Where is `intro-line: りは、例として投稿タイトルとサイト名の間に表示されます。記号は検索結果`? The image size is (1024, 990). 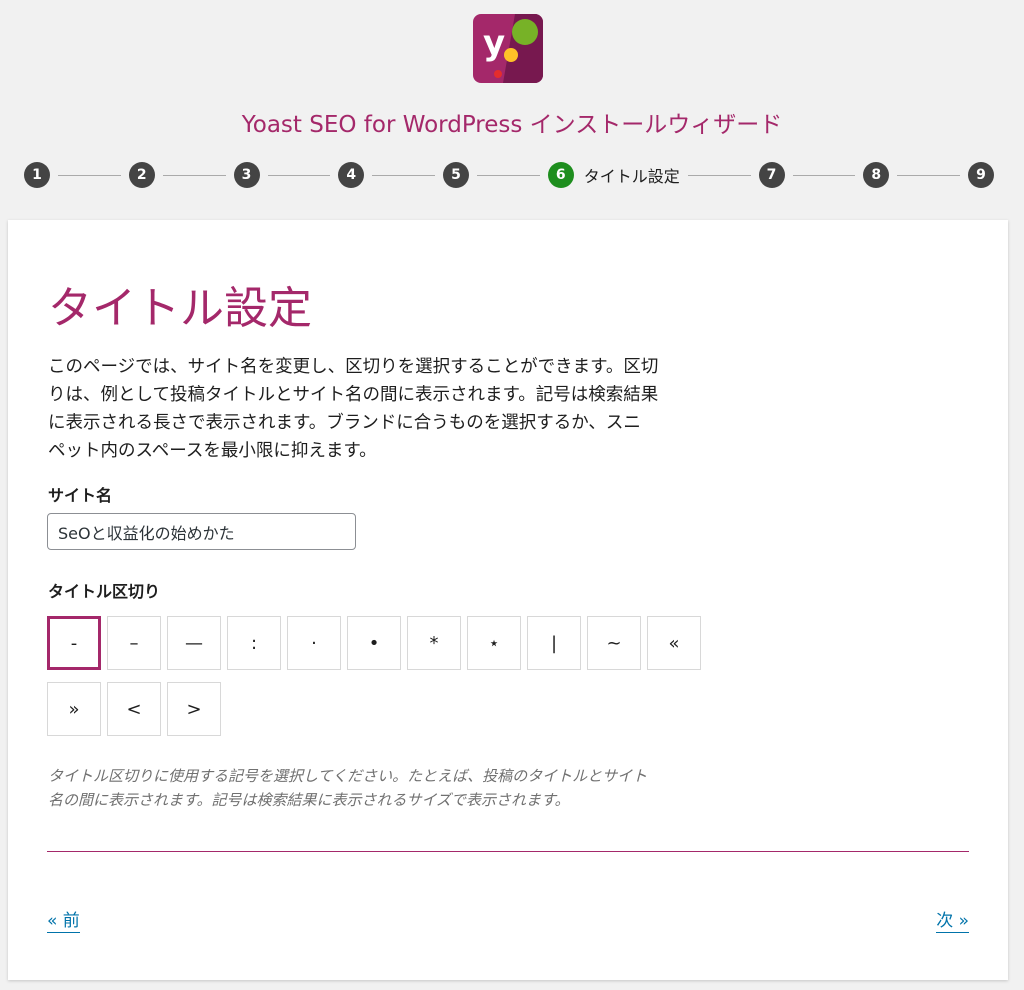 intro-line: りは、例として投稿タイトルとサイト名の間に表示されます。記号は検索結果 is located at coordinates (353, 395).